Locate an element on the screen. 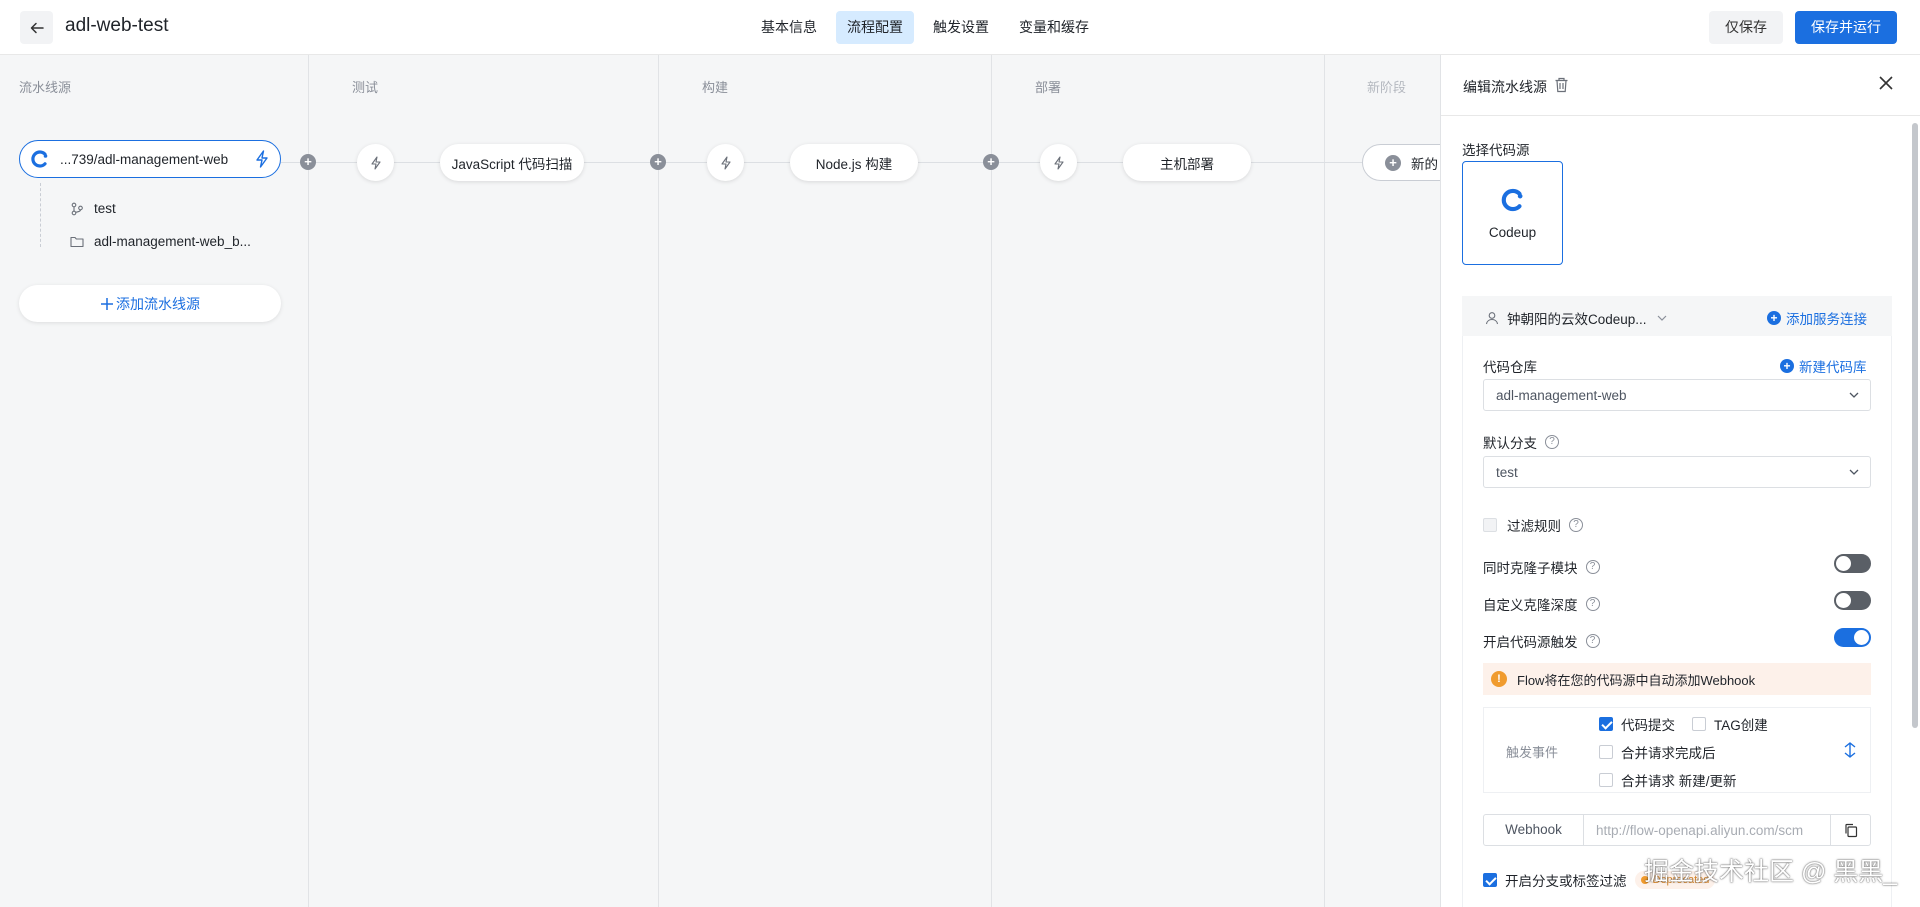 The width and height of the screenshot is (1920, 907). custom-clone-depth-row: 自定义克隆深度 ? is located at coordinates (1541, 604).